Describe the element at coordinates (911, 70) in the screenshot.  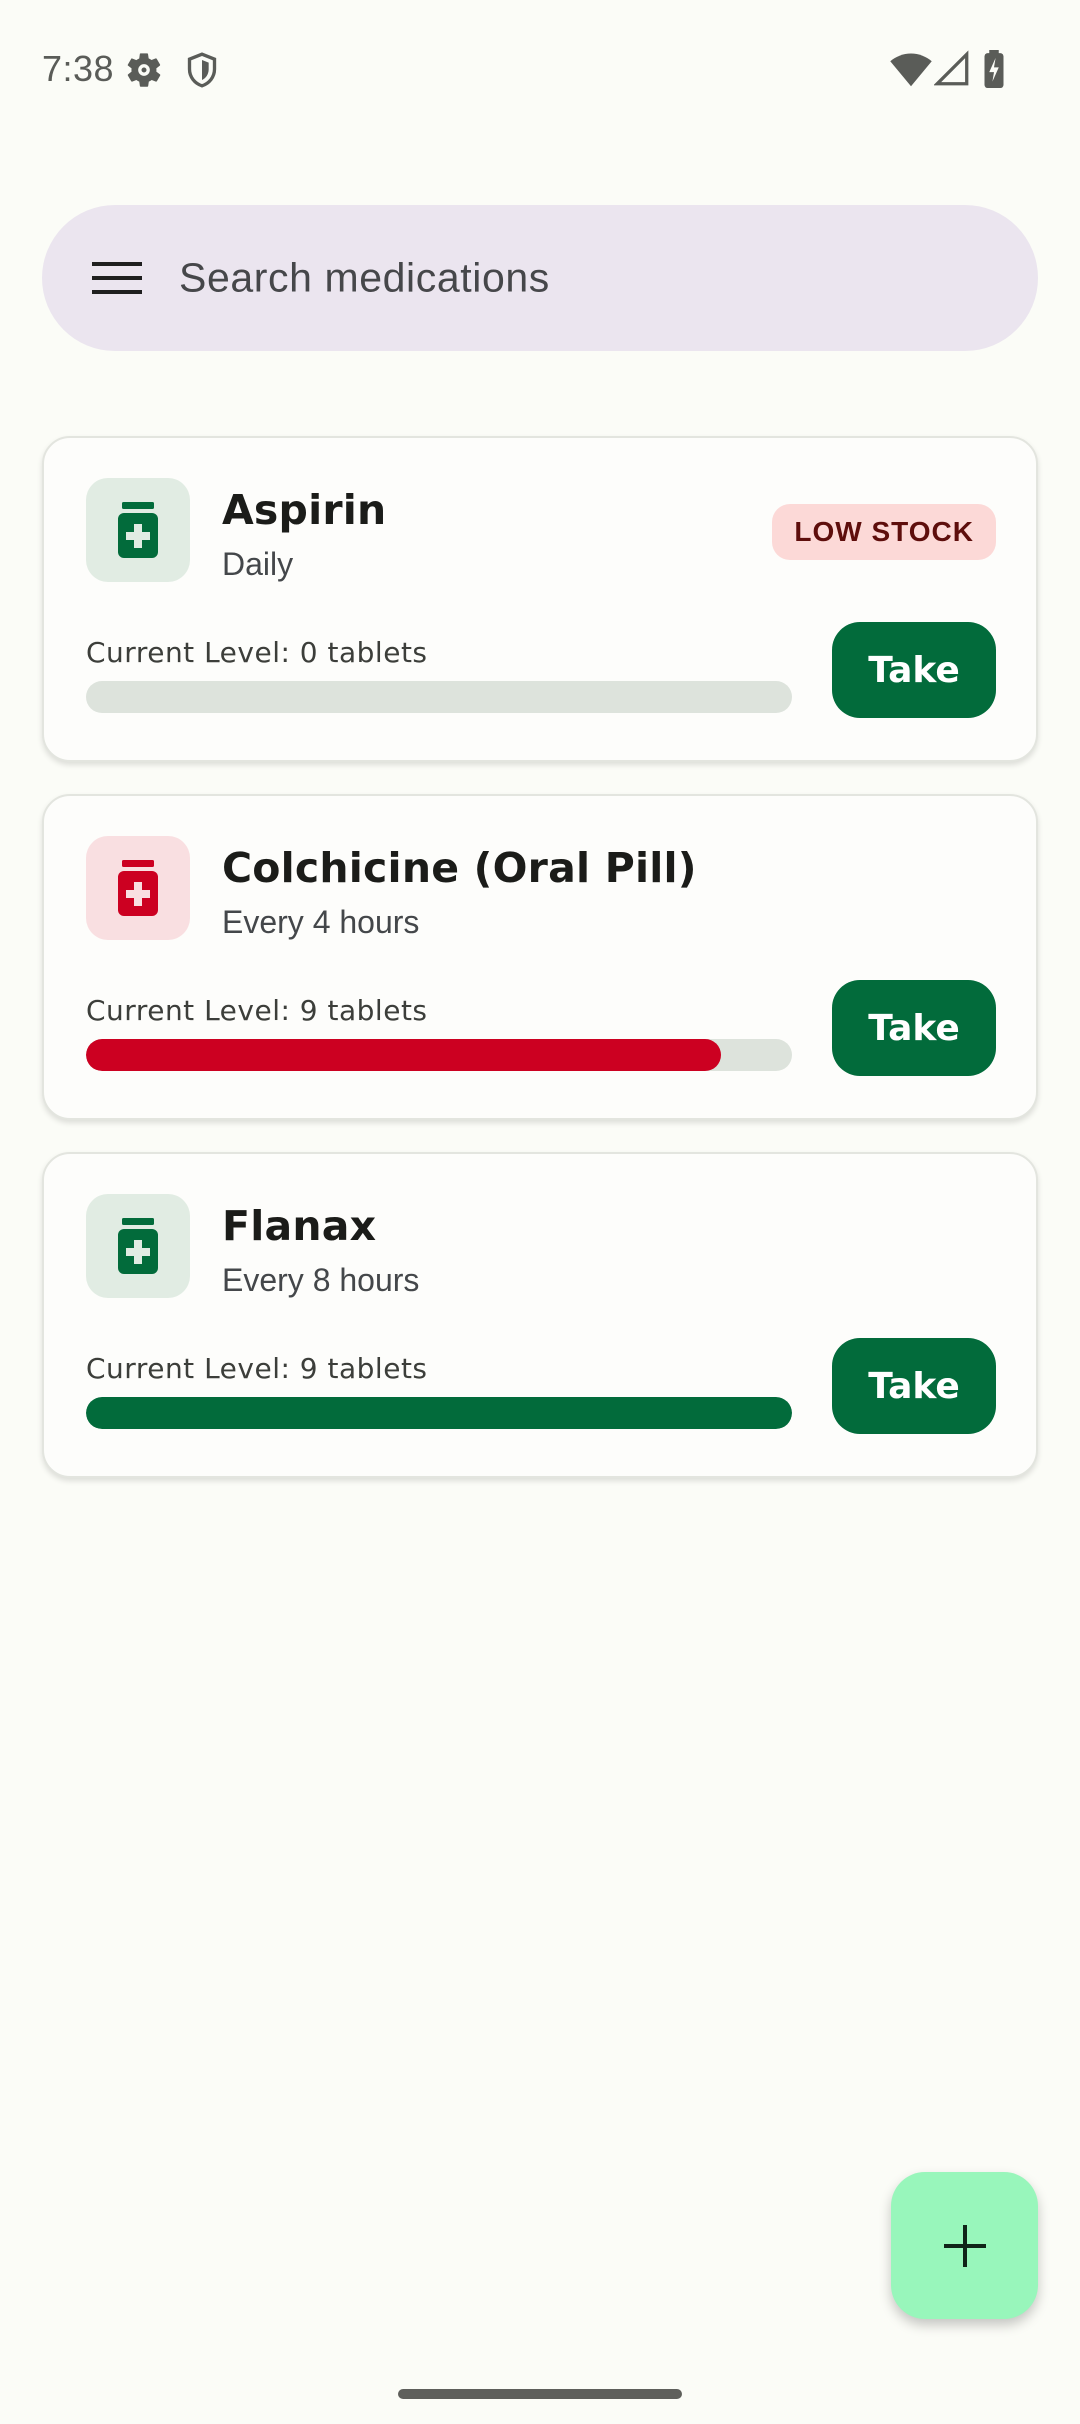
I see `wifi-icon` at that location.